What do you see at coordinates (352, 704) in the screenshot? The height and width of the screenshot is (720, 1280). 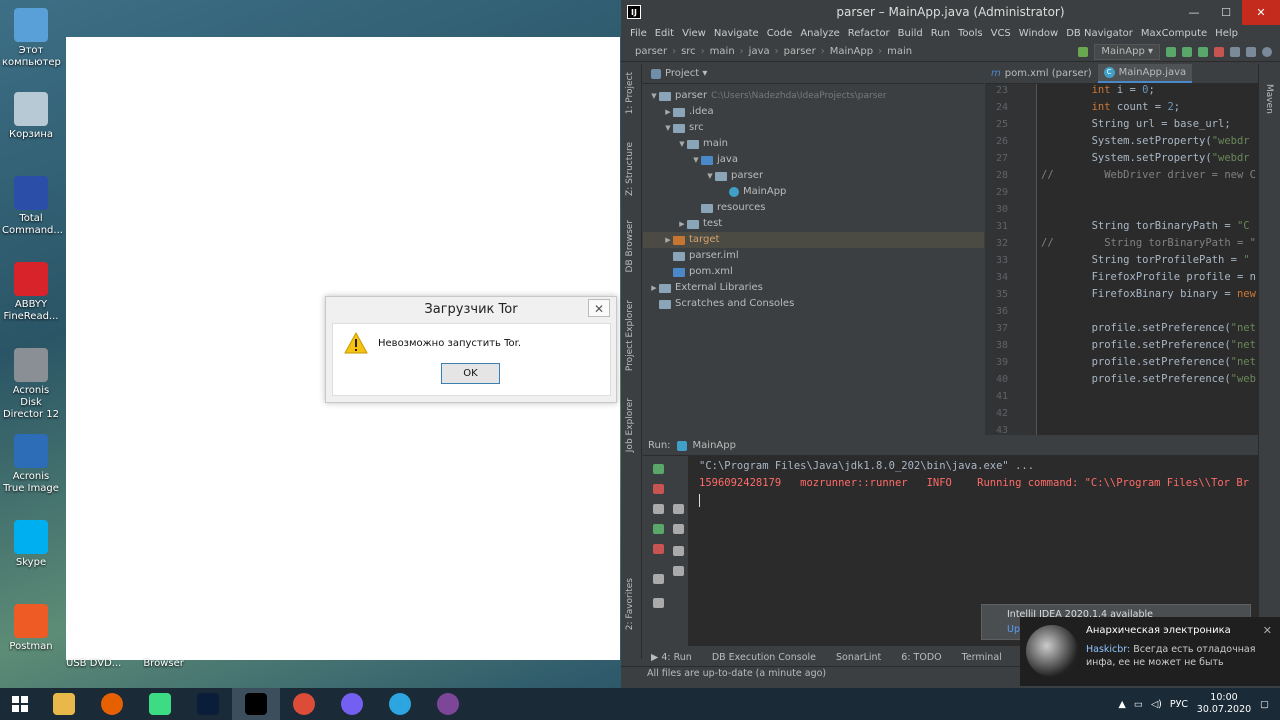 I see `taskbar-viber` at bounding box center [352, 704].